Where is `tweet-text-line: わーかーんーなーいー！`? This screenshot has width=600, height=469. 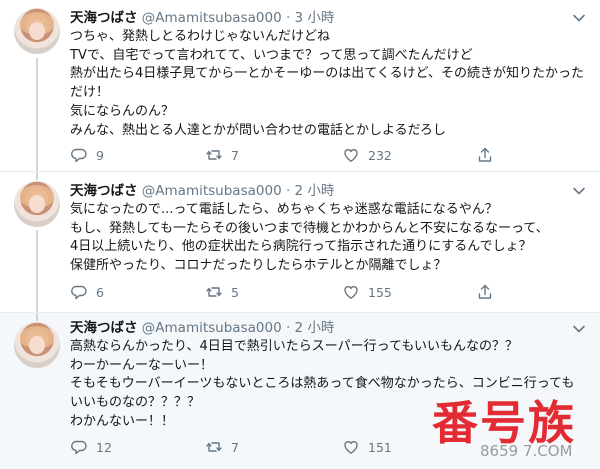 tweet-text-line: わーかーんーなーいー！ is located at coordinates (142, 365).